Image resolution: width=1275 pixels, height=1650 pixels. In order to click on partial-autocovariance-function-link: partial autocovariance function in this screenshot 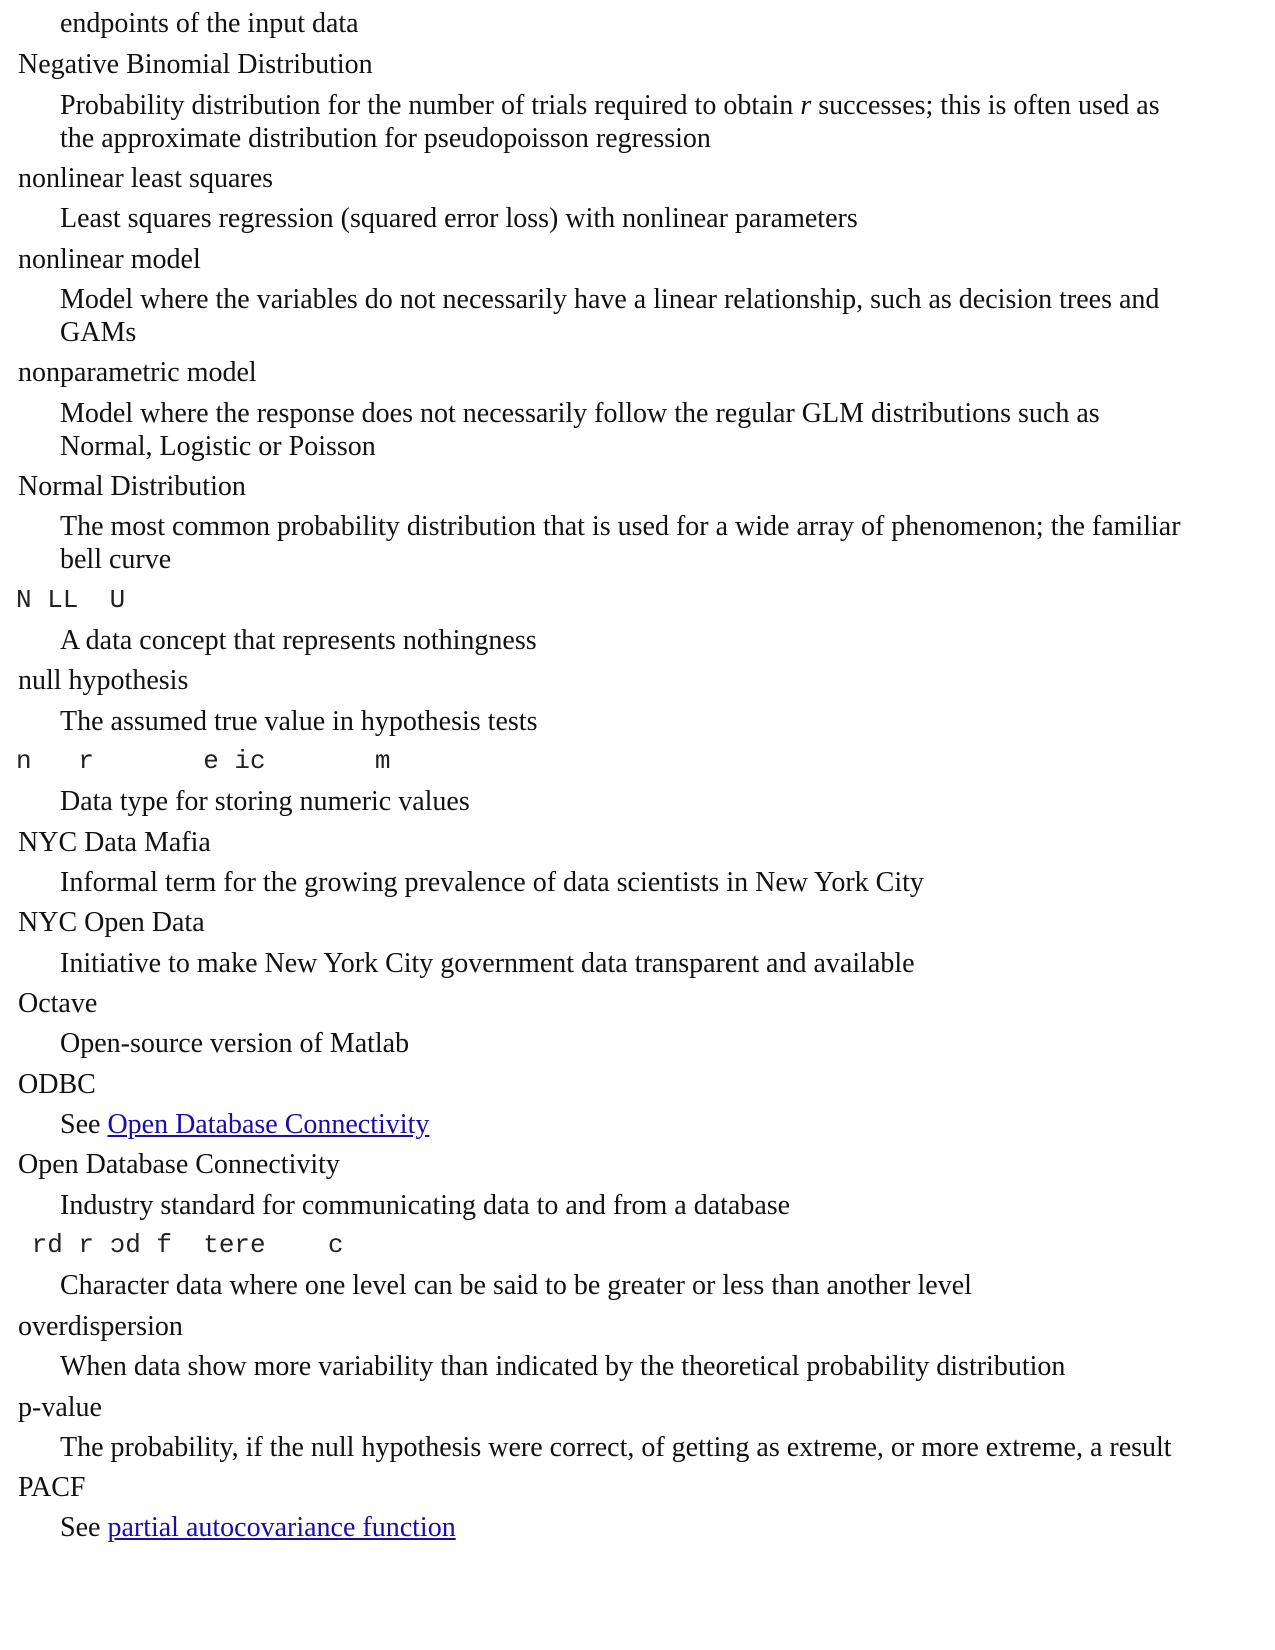, I will do `click(281, 1527)`.